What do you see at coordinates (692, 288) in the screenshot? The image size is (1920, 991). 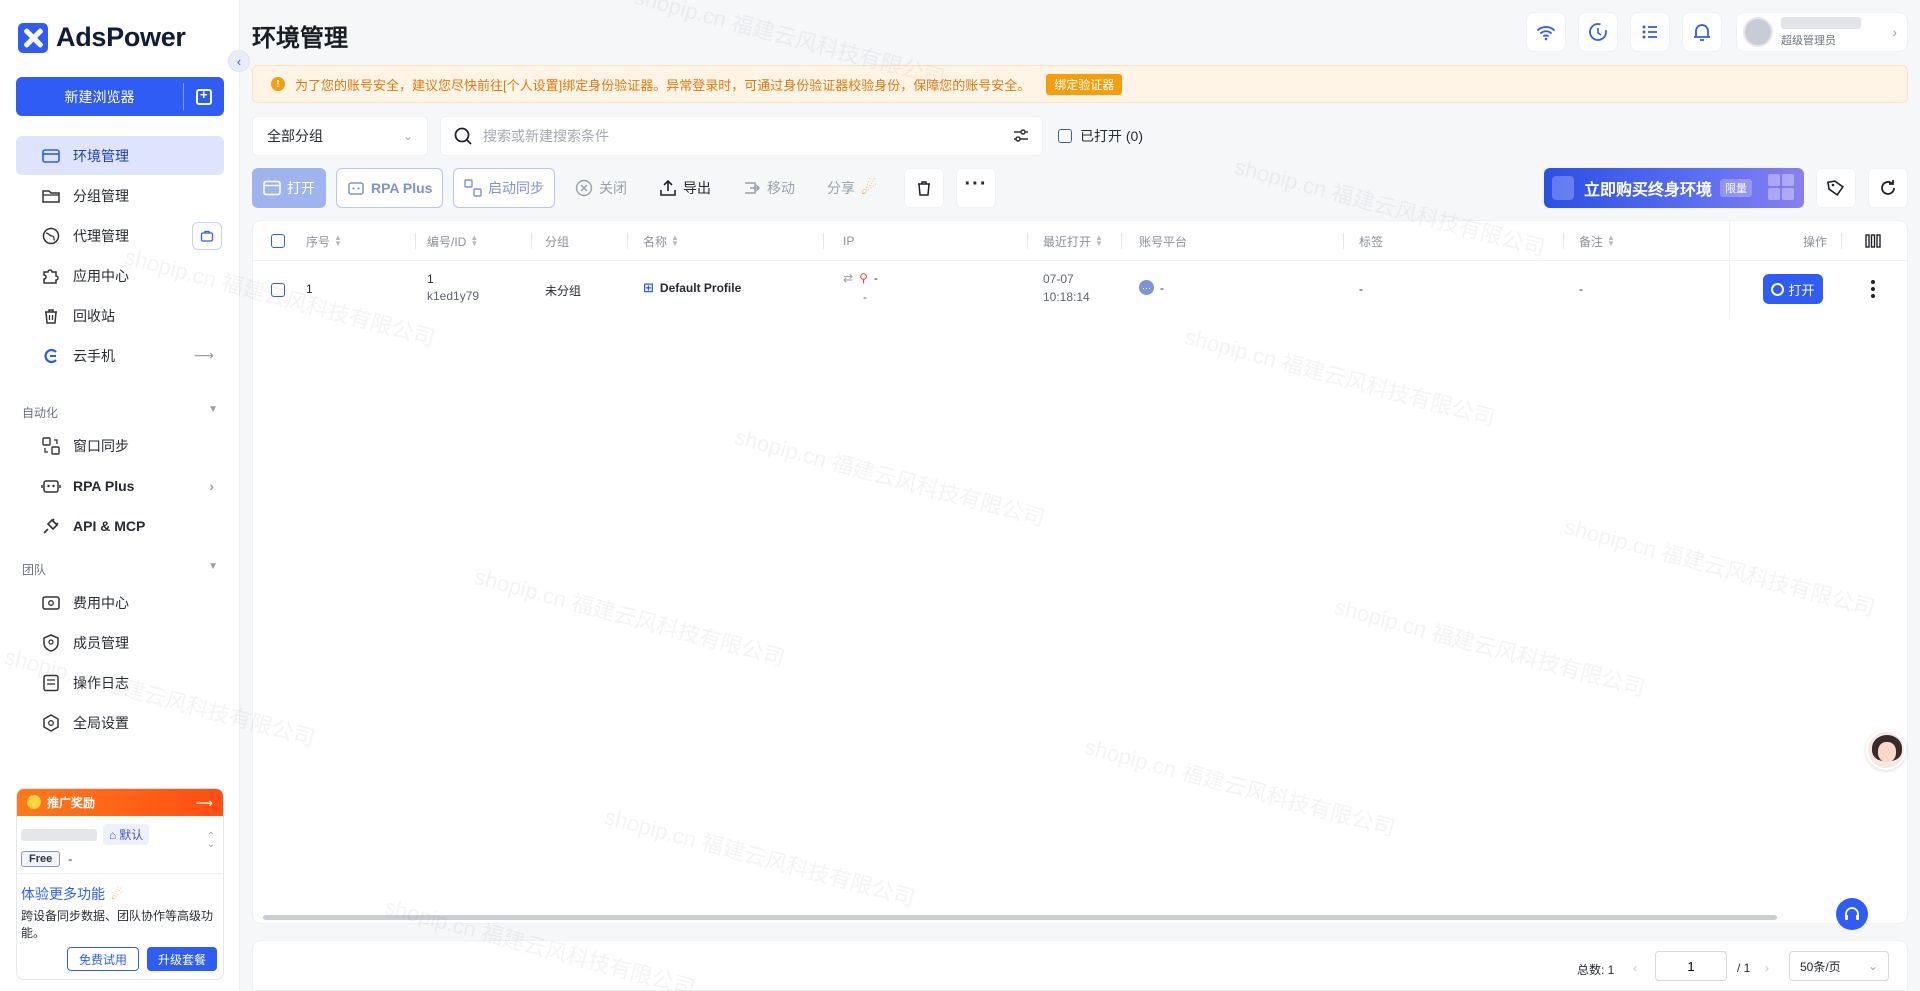 I see `row-name: ⊞ Default Profile` at bounding box center [692, 288].